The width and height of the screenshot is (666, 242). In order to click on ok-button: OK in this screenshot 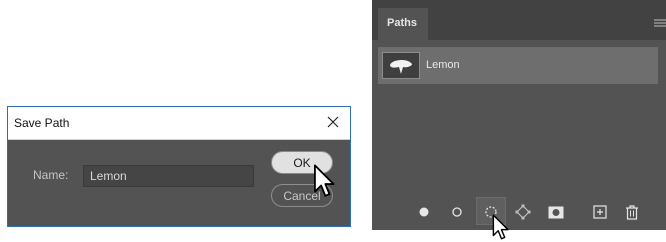, I will do `click(302, 162)`.